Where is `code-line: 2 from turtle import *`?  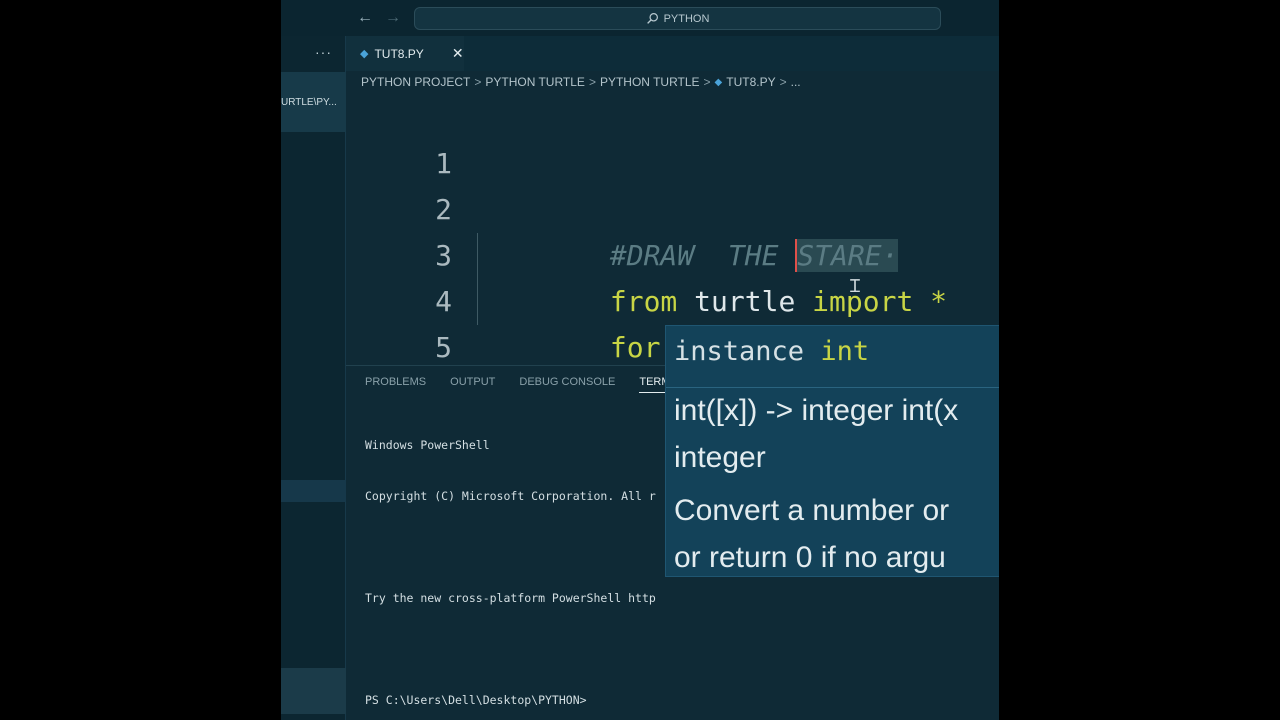 code-line: 2 from turtle import * is located at coordinates (672, 229).